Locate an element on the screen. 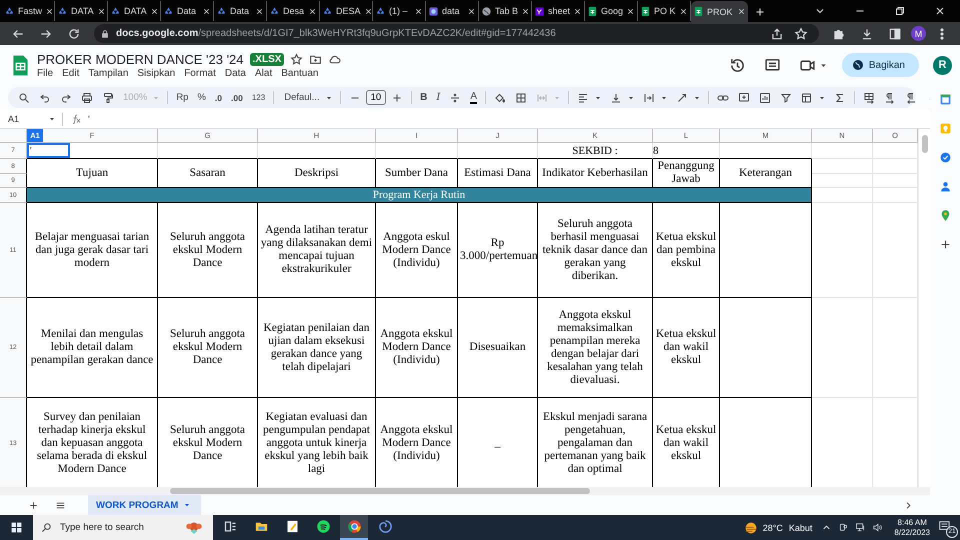  decrease-decimal: .0 is located at coordinates (218, 97).